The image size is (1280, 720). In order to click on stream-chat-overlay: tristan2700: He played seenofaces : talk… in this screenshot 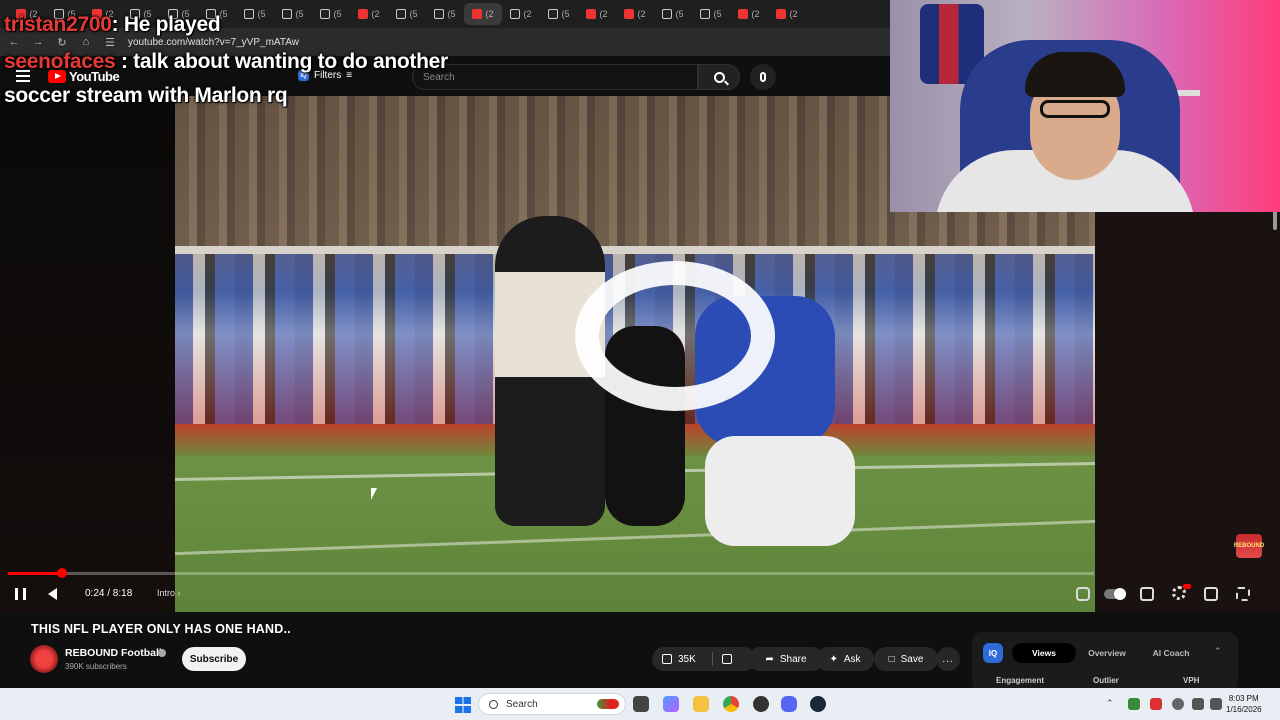, I will do `click(226, 59)`.